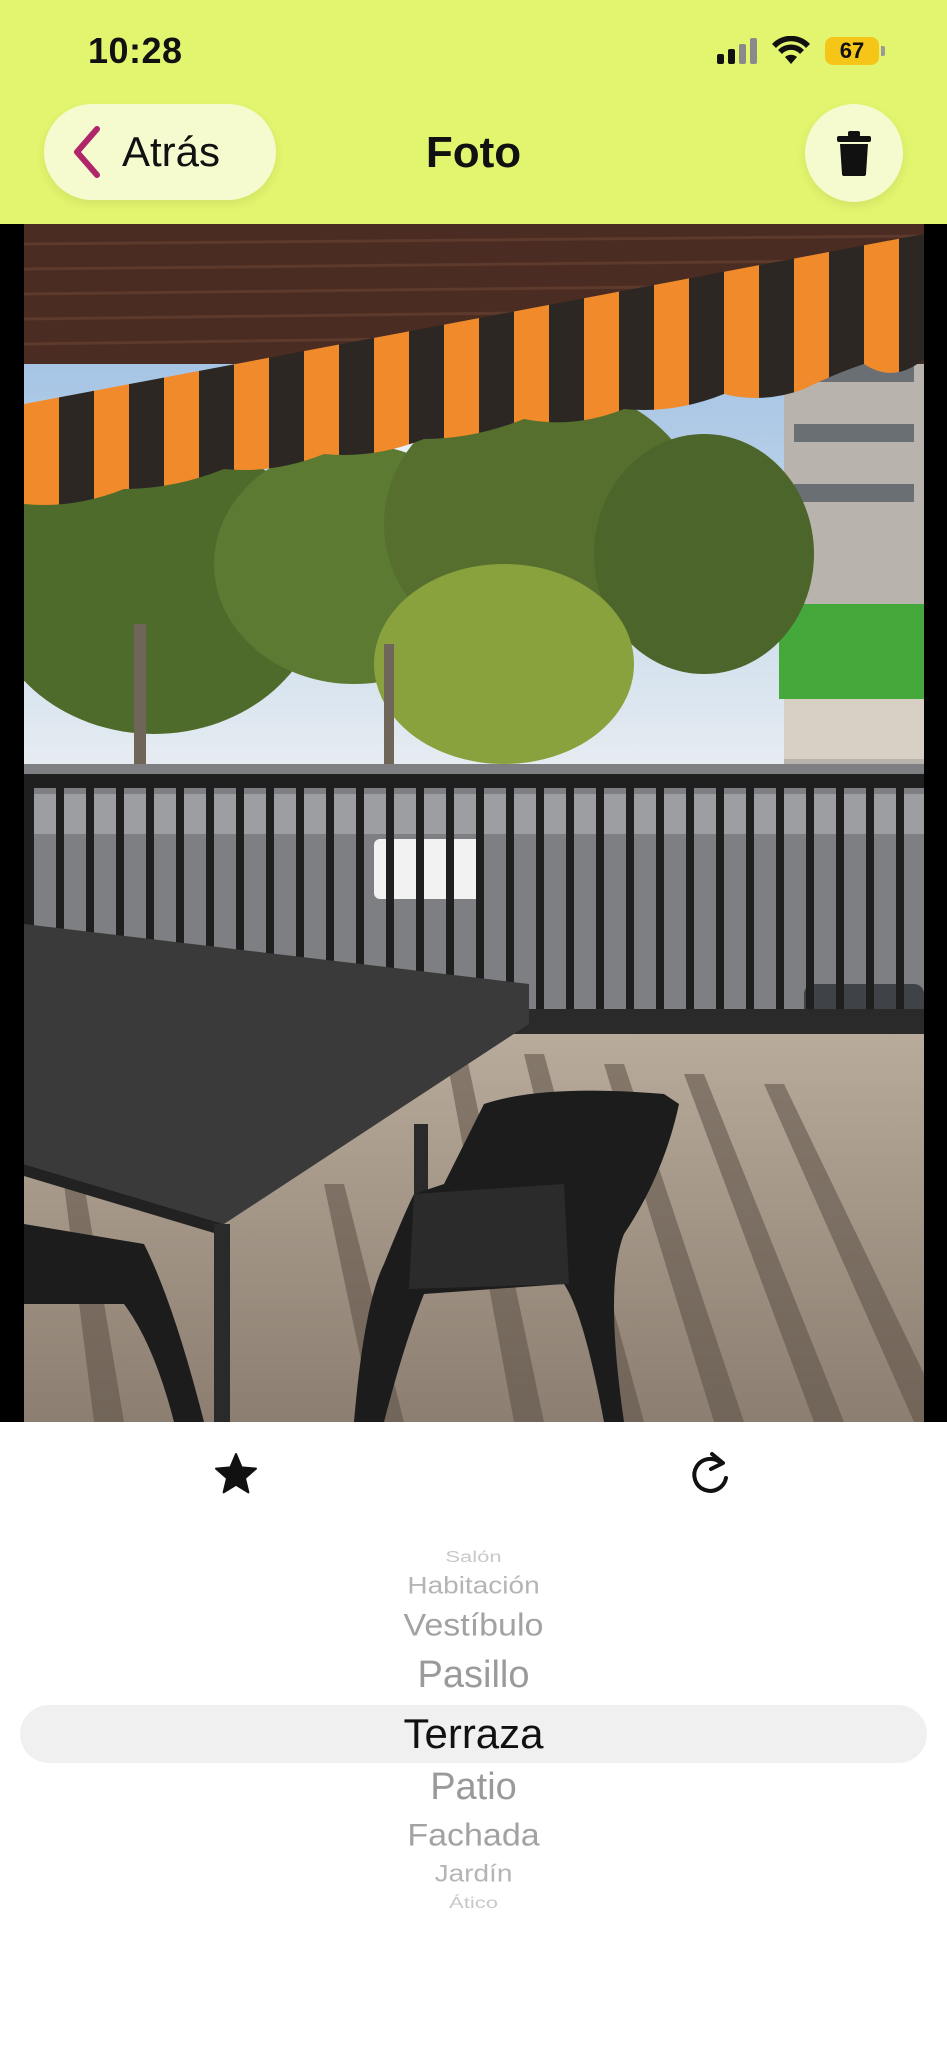  What do you see at coordinates (473, 1472) in the screenshot?
I see `photo-actions` at bounding box center [473, 1472].